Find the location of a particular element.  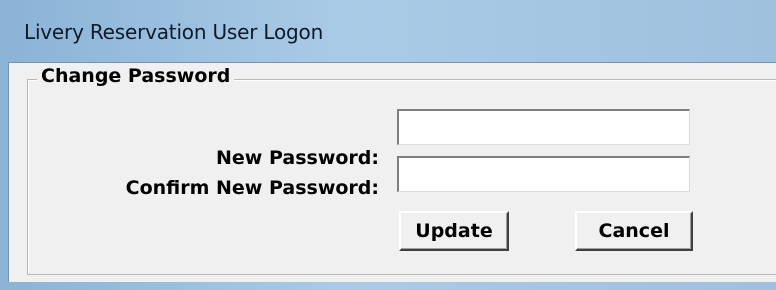

window-title: Livery Reservation User Logon is located at coordinates (174, 32).